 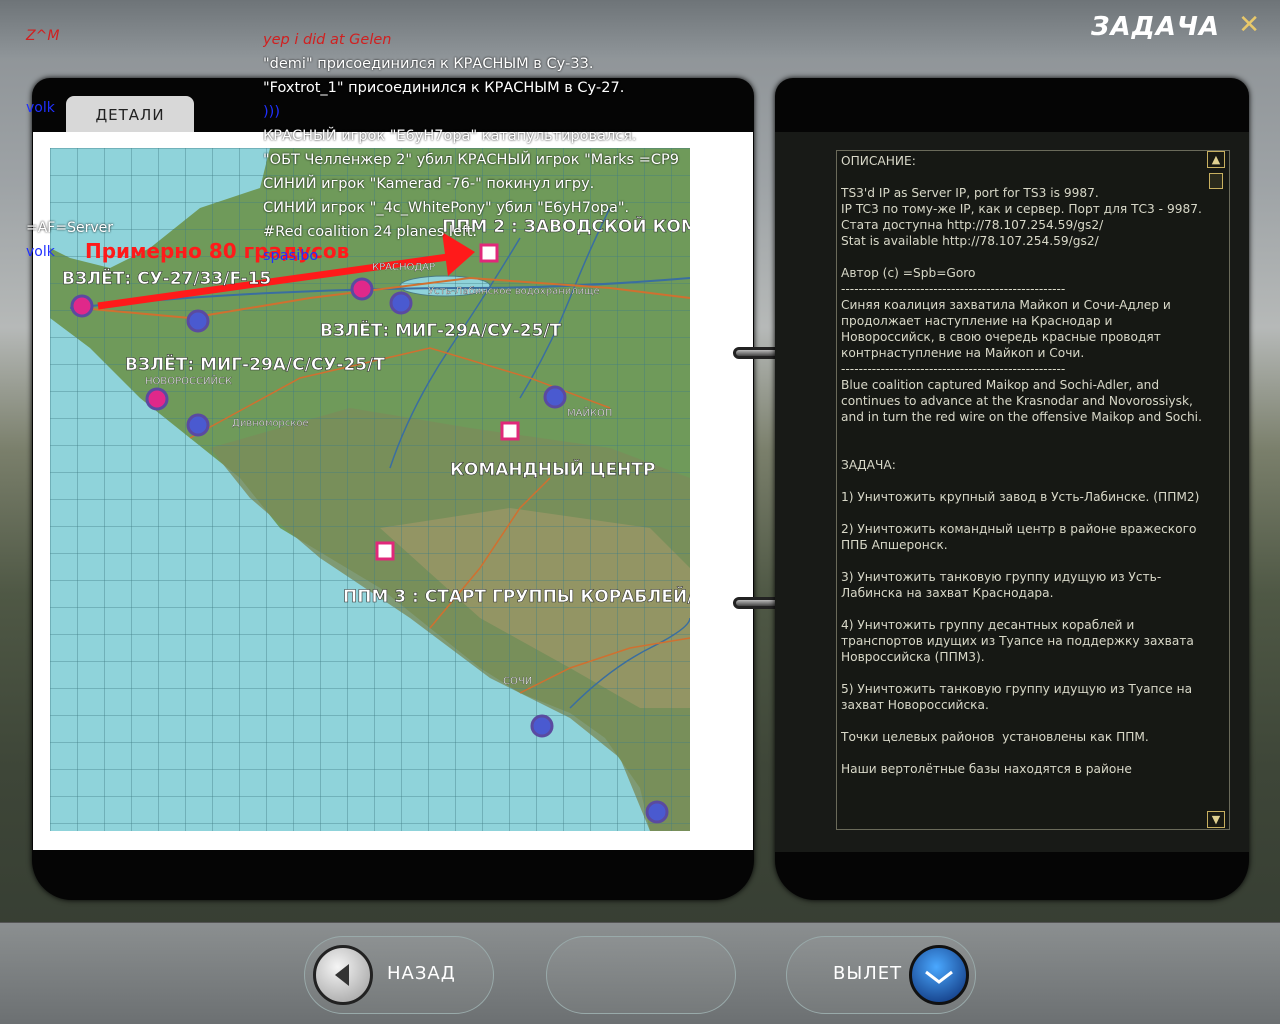 I want to click on back-button: НАЗАД, so click(x=399, y=975).